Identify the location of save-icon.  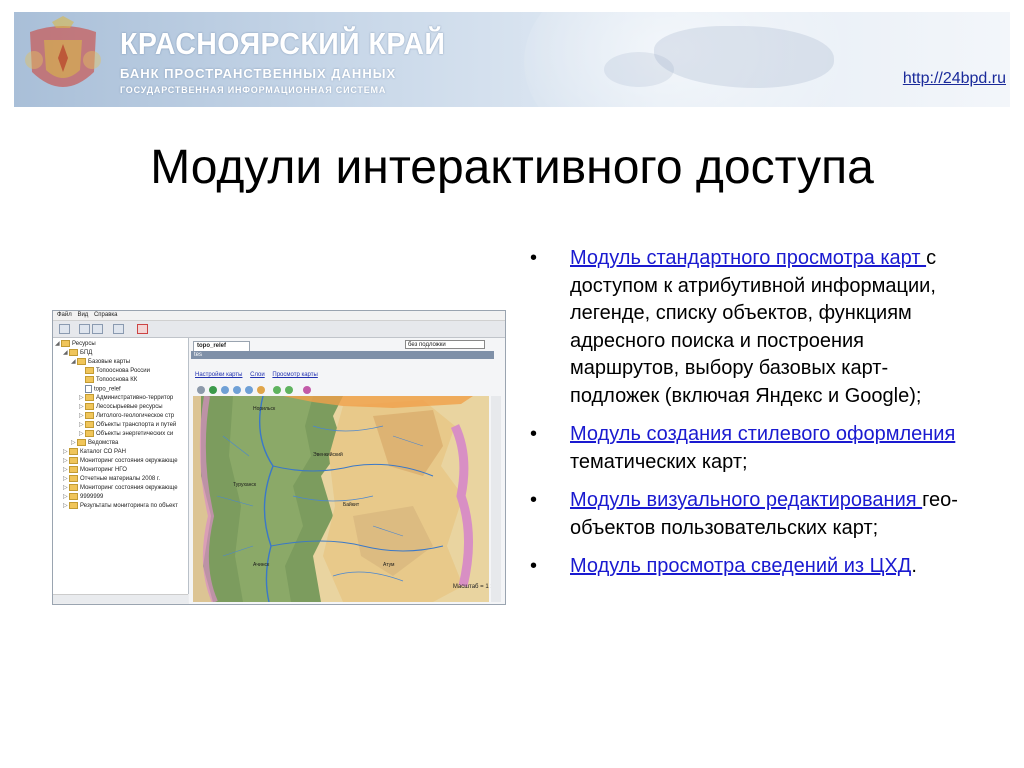
(84, 329).